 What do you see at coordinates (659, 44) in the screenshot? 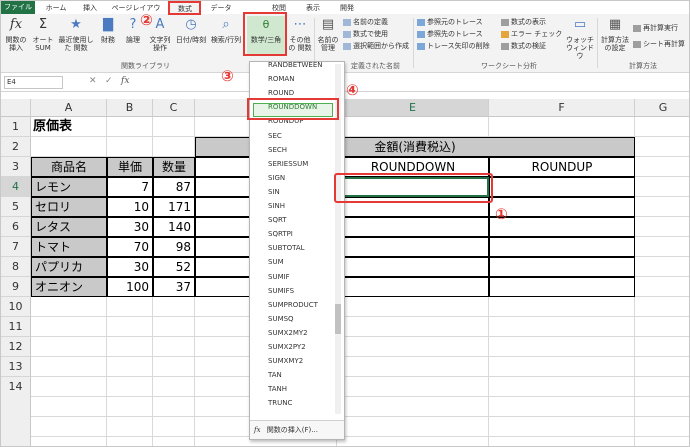
I see `calc-sheet-button: シート再計算` at bounding box center [659, 44].